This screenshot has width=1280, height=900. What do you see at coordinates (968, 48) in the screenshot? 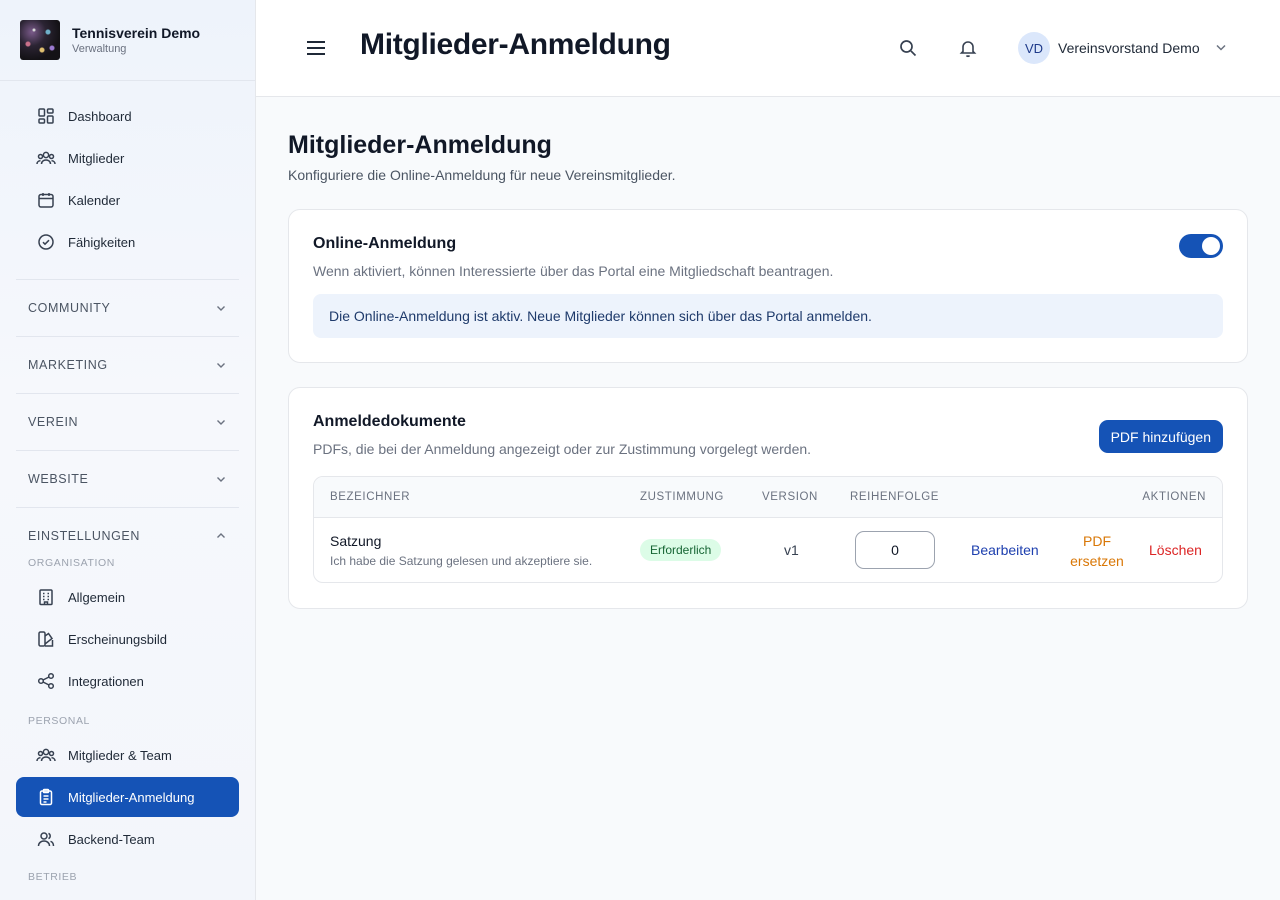
I see `bell-icon` at bounding box center [968, 48].